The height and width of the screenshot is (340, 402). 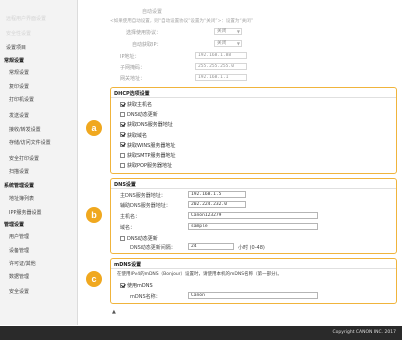 What do you see at coordinates (19, 115) in the screenshot?
I see `sidebar-item: 发送设置` at bounding box center [19, 115].